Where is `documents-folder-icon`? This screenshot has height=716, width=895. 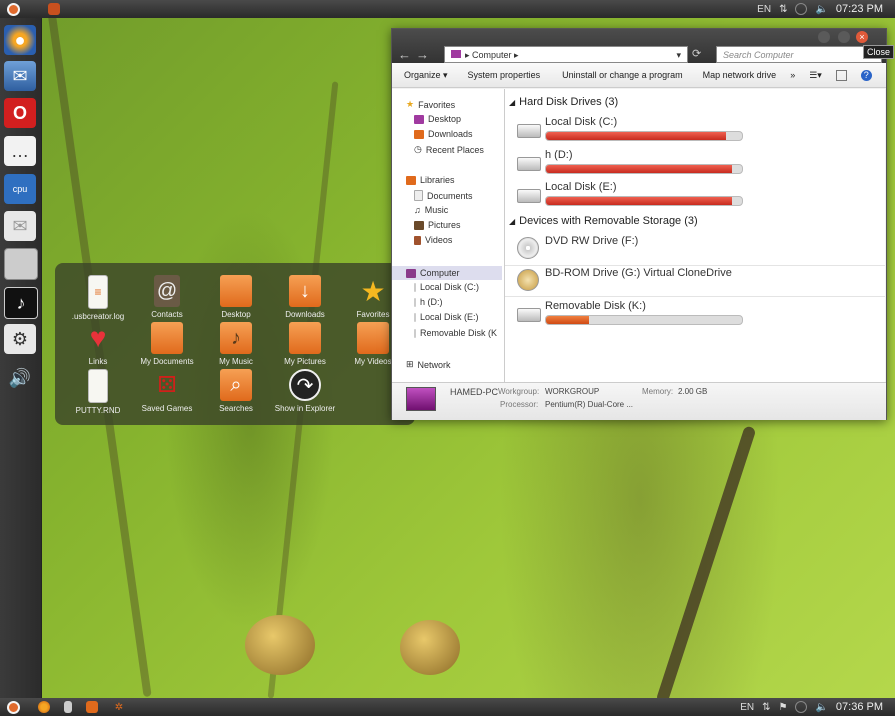 documents-folder-icon is located at coordinates (167, 338).